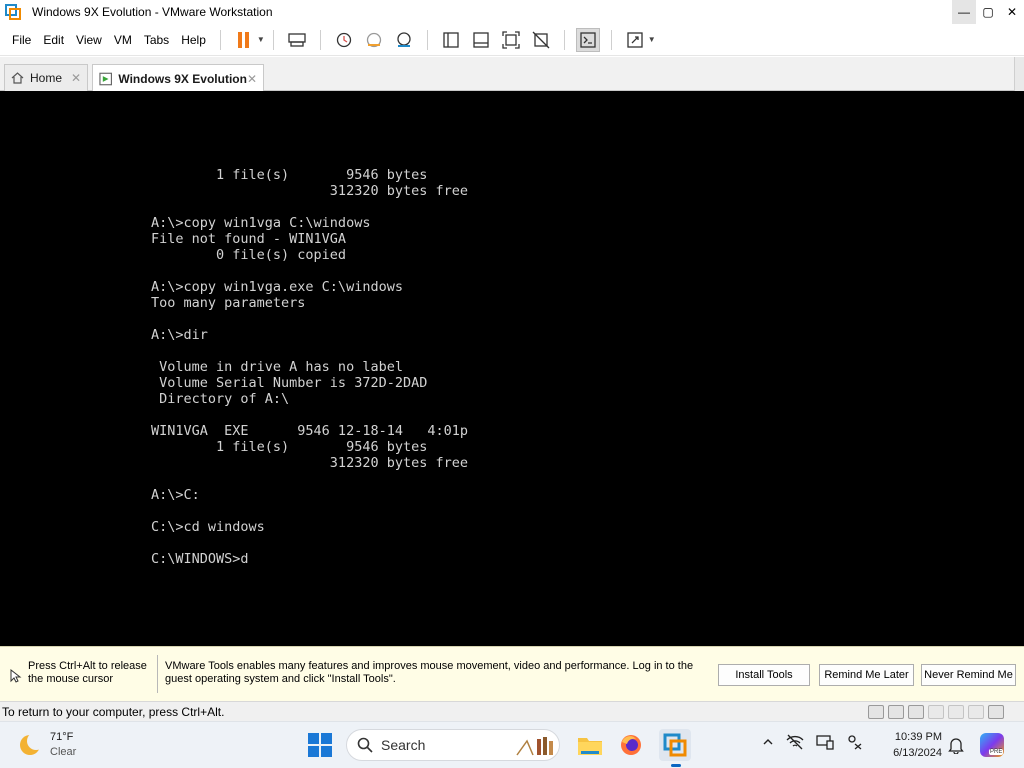 The width and height of the screenshot is (1024, 768). Describe the element at coordinates (913, 745) in the screenshot. I see `system-clock: 10:39 PM 6/13/2024` at that location.